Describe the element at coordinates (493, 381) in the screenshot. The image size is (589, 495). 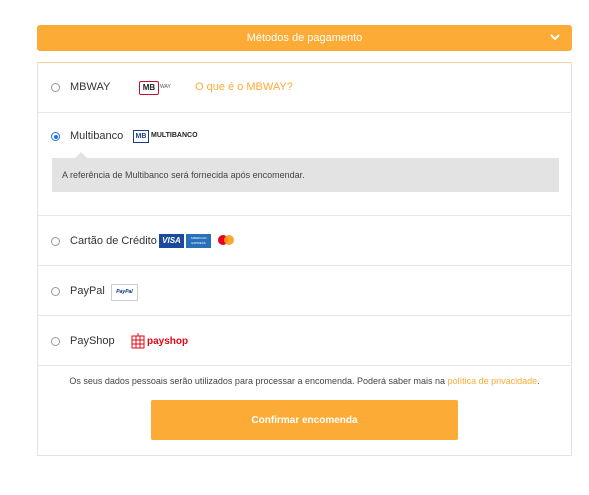
I see `privacy-policy-link: política de privacidade` at that location.